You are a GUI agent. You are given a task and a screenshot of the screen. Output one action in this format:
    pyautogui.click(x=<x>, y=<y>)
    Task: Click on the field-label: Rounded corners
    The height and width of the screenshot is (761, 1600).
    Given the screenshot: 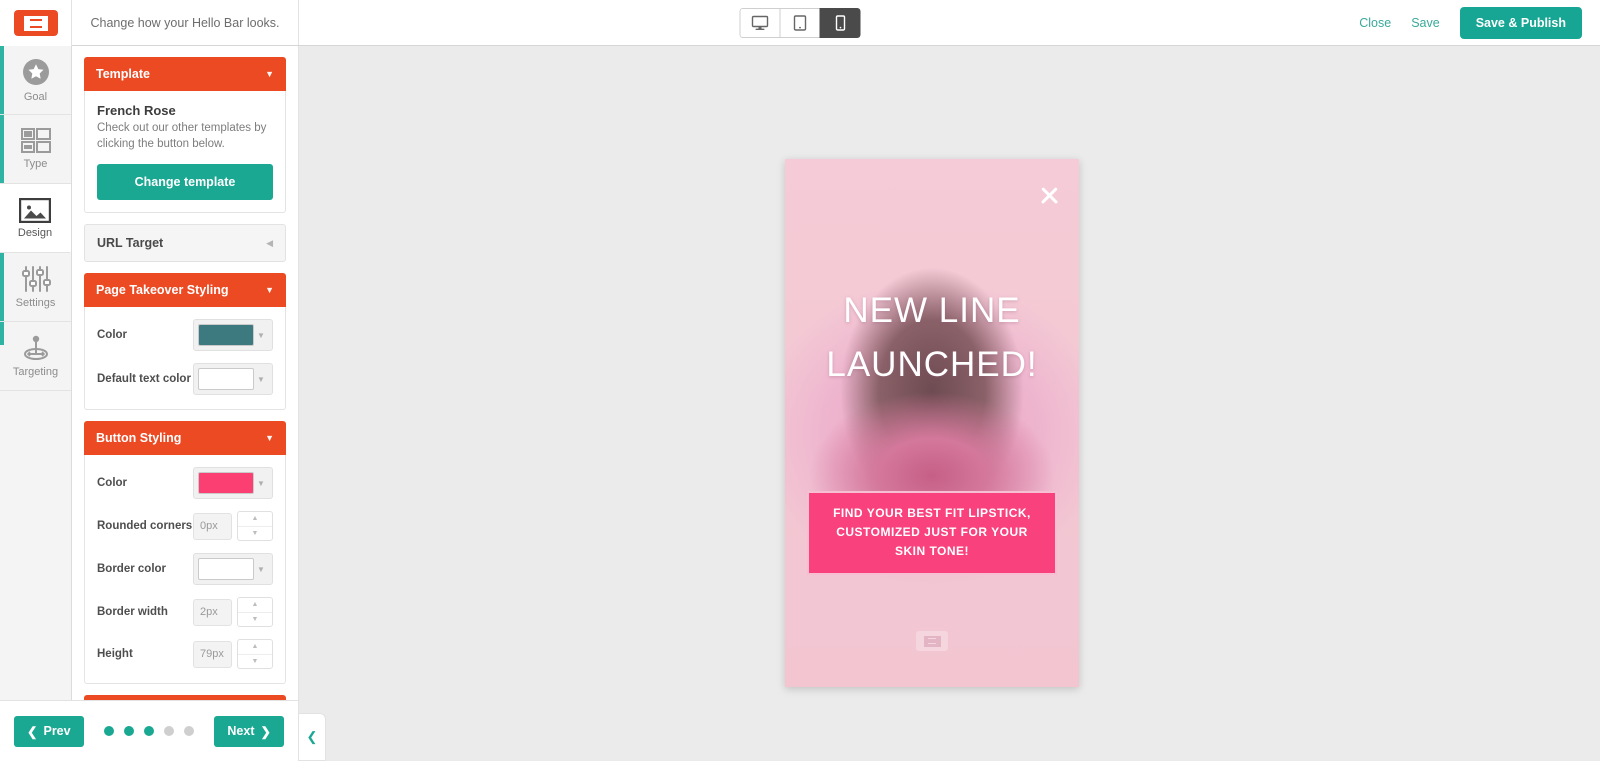 What is the action you would take?
    pyautogui.click(x=145, y=526)
    